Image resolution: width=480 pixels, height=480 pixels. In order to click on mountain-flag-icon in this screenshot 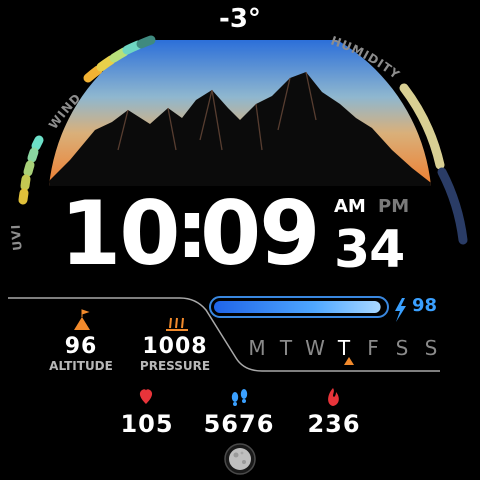, I will do `click(82, 319)`.